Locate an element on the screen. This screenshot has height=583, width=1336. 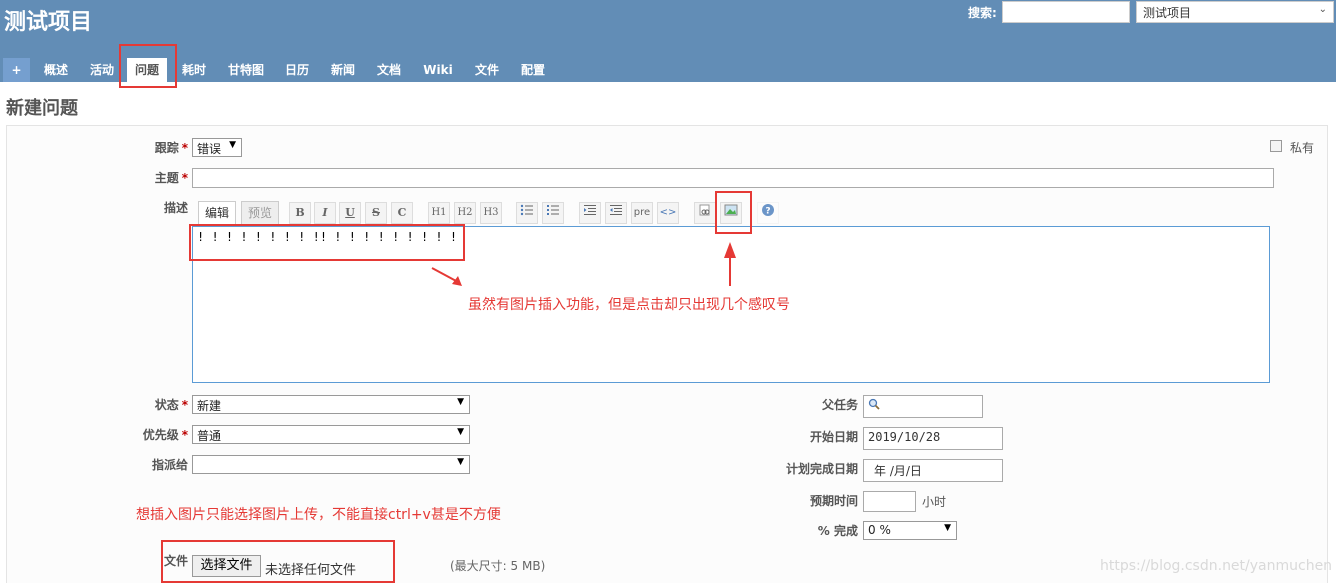
chevron-down-icon: ⌄ is located at coordinates (1322, 9).